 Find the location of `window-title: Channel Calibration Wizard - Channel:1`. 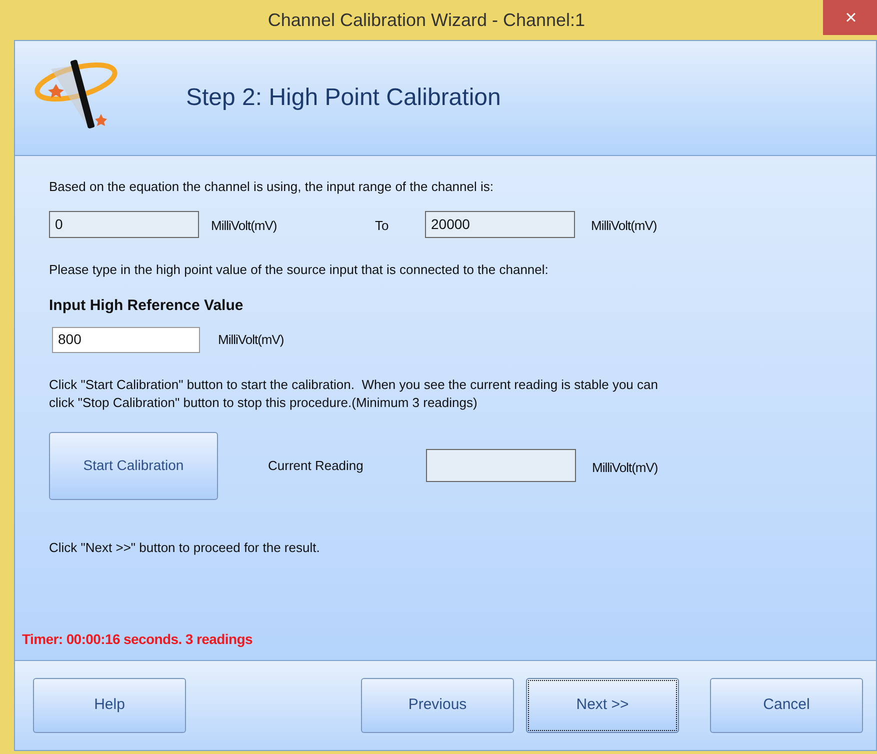

window-title: Channel Calibration Wizard - Channel:1 is located at coordinates (426, 20).